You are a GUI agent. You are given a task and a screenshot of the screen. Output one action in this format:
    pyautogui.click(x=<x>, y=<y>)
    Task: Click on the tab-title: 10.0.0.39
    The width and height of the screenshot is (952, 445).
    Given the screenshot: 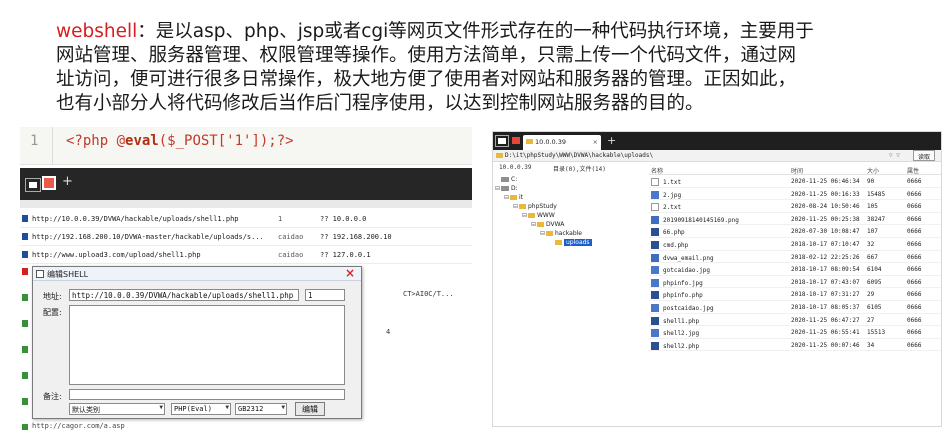 What is the action you would take?
    pyautogui.click(x=551, y=142)
    